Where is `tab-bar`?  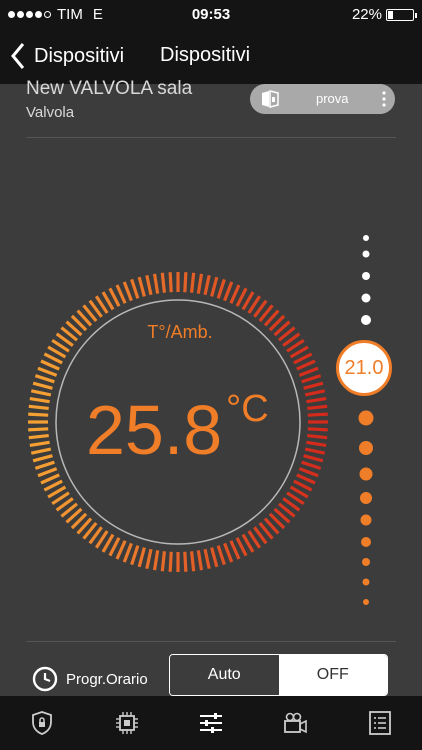
tab-bar is located at coordinates (211, 723).